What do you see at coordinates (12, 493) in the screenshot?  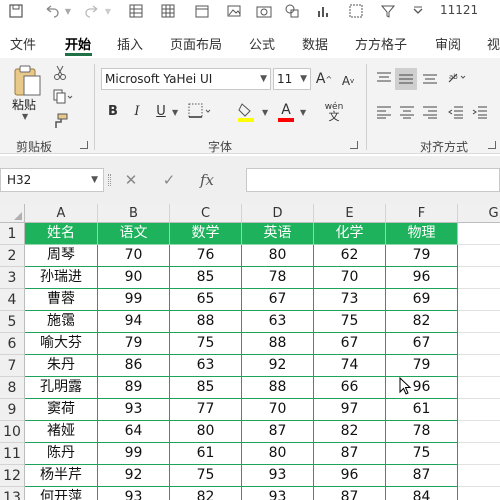 I see `row-header: 13` at bounding box center [12, 493].